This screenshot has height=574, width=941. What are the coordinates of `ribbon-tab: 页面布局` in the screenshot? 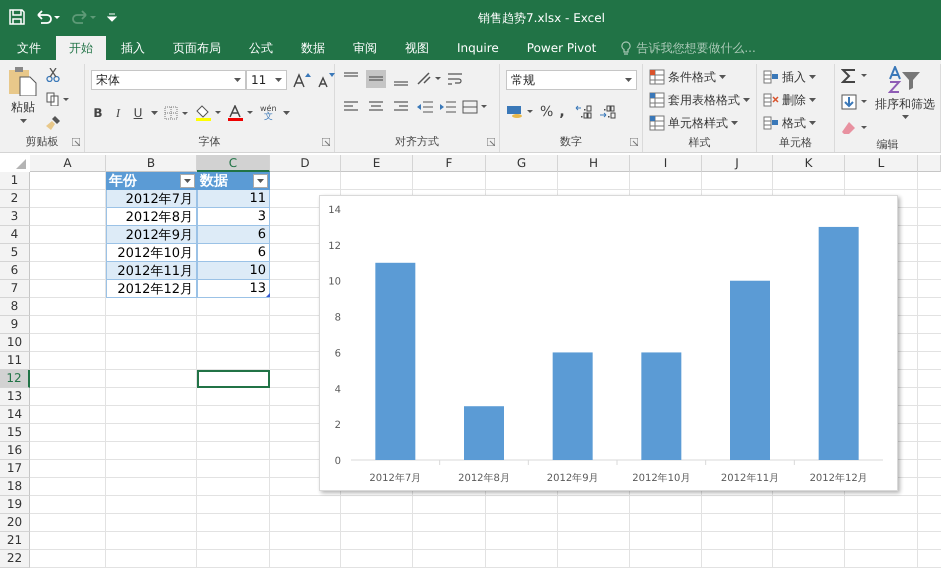 It's located at (197, 48).